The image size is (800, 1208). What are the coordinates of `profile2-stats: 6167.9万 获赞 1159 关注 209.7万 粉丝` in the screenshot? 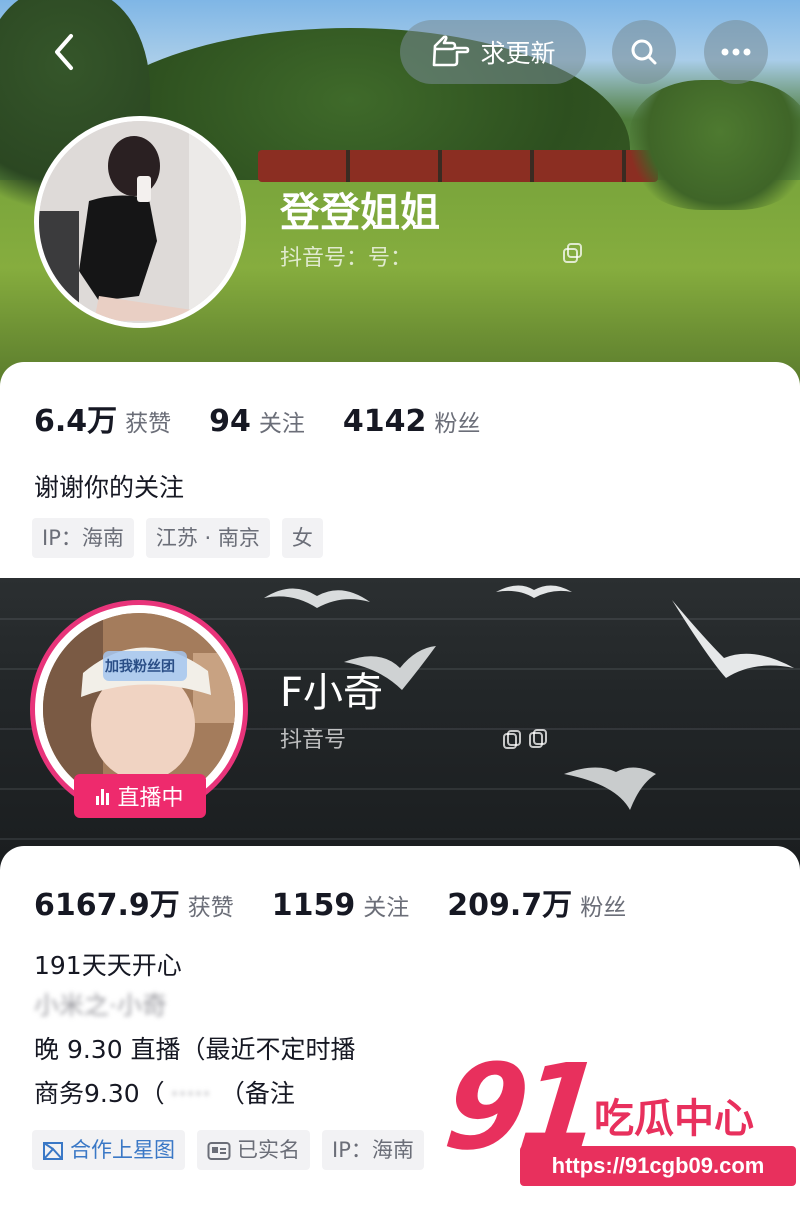 It's located at (349, 902).